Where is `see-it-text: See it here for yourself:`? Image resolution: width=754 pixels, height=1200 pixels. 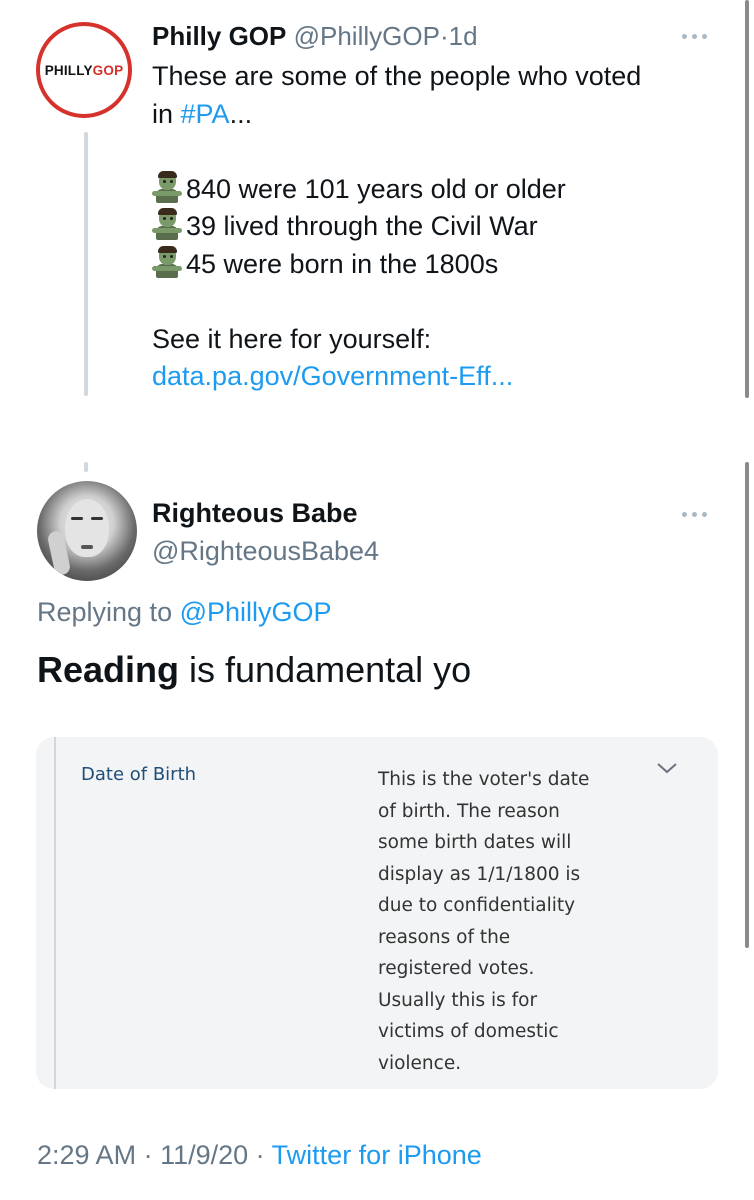
see-it-text: See it here for yourself: is located at coordinates (292, 338).